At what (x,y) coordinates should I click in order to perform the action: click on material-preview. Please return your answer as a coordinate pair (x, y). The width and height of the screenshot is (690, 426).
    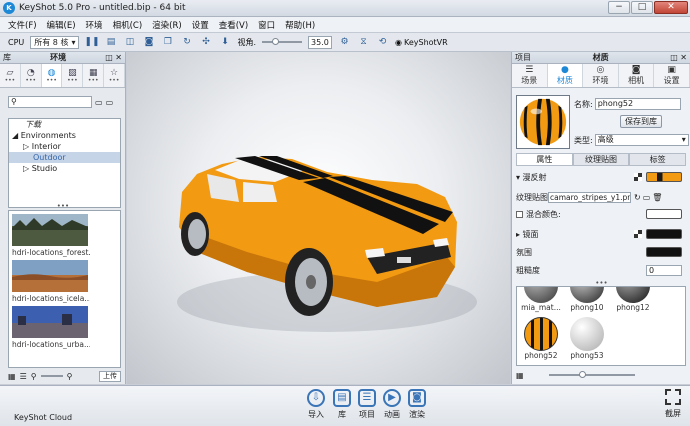
    Looking at the image, I should click on (543, 122).